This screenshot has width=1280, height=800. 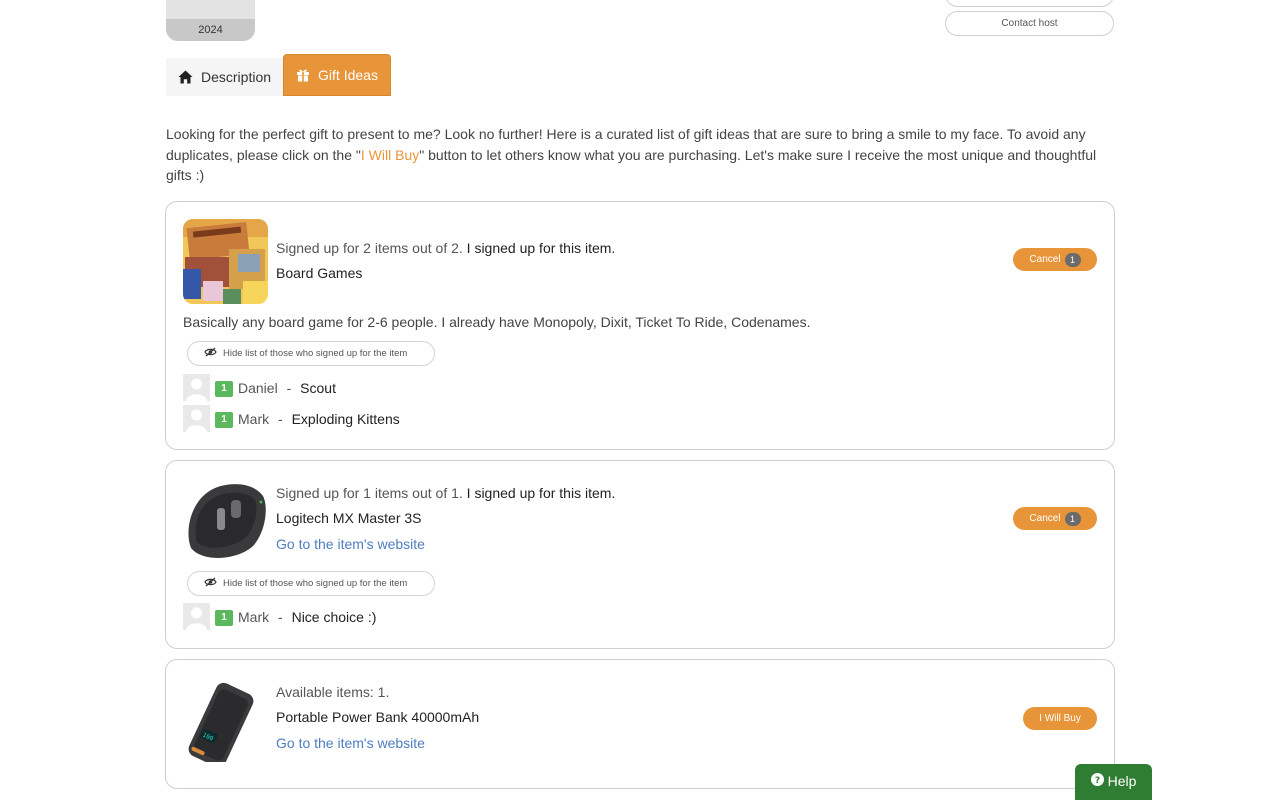 What do you see at coordinates (1029, 3) in the screenshot?
I see `host-action-button` at bounding box center [1029, 3].